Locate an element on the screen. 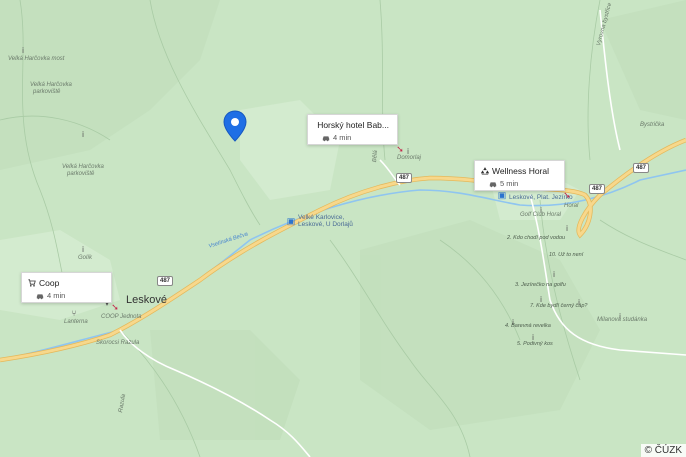 The image size is (686, 457). place-label: Lanterna is located at coordinates (76, 322).